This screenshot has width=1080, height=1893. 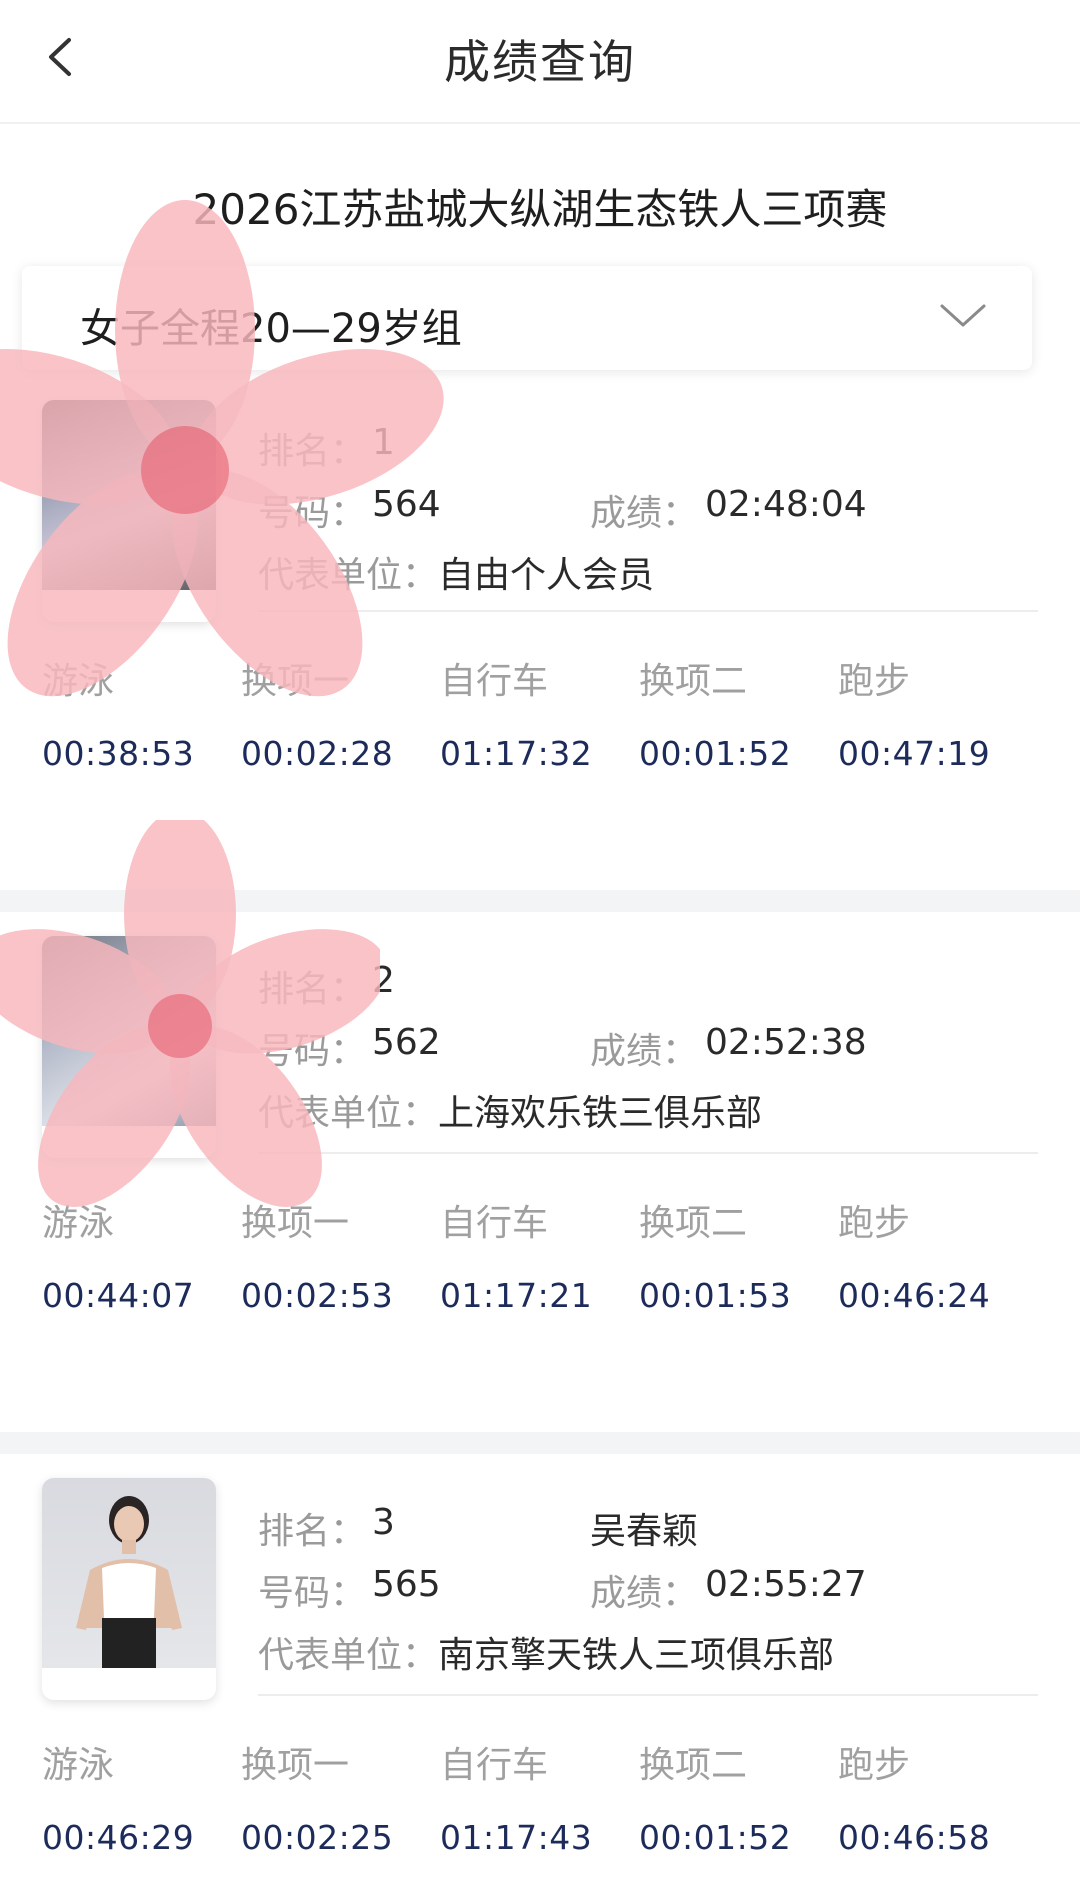 I want to click on split-value-swim: 00:46:29, so click(x=118, y=1837).